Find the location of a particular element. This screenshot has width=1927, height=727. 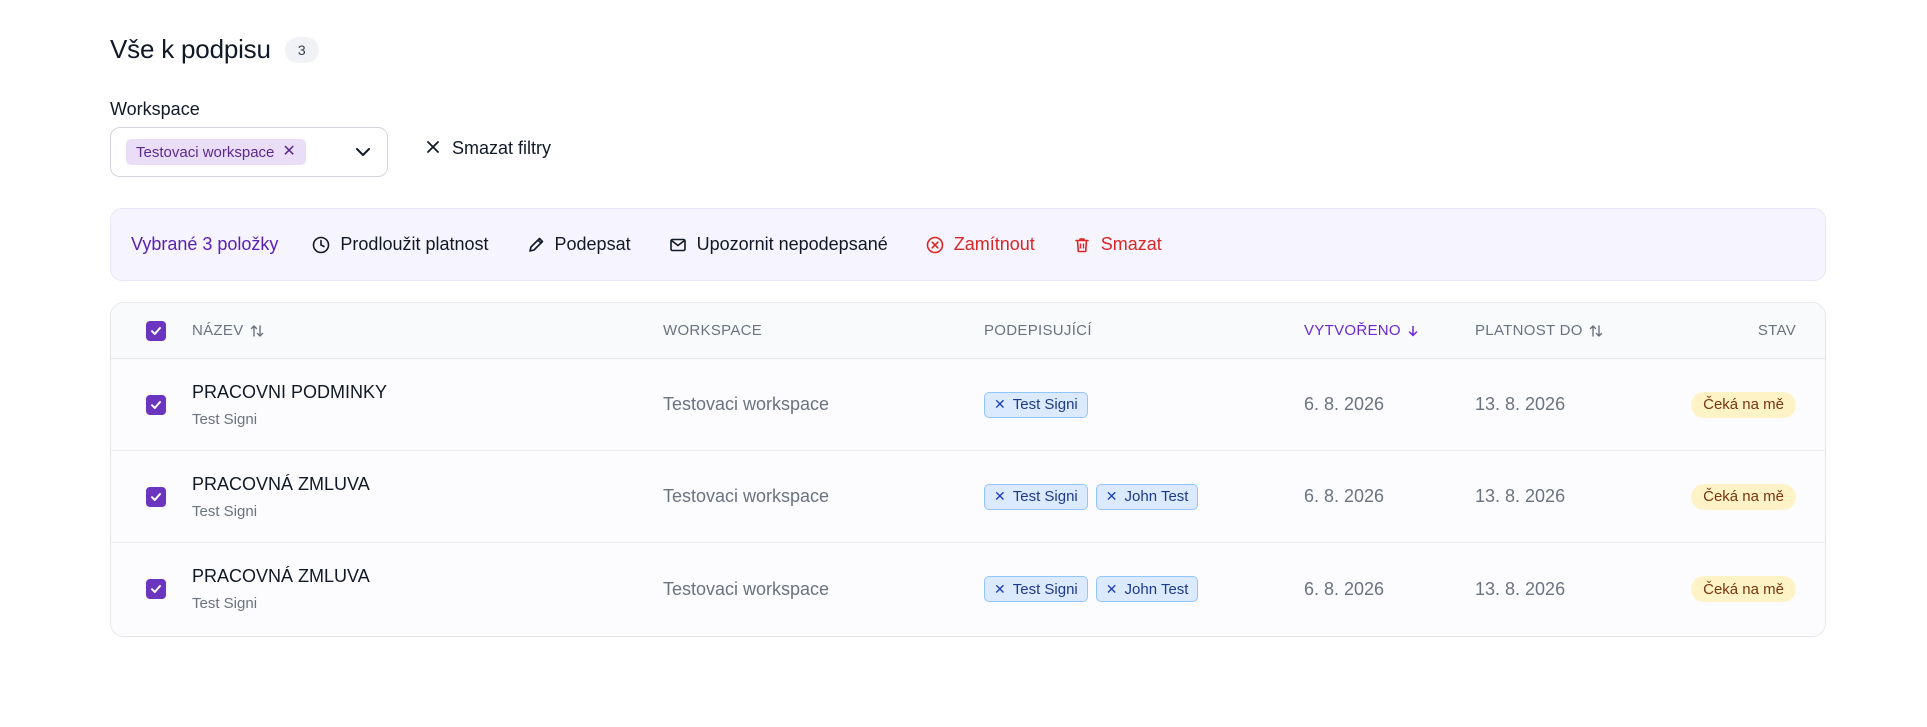

clear-filters-label: Smazat filtry is located at coordinates (502, 148).